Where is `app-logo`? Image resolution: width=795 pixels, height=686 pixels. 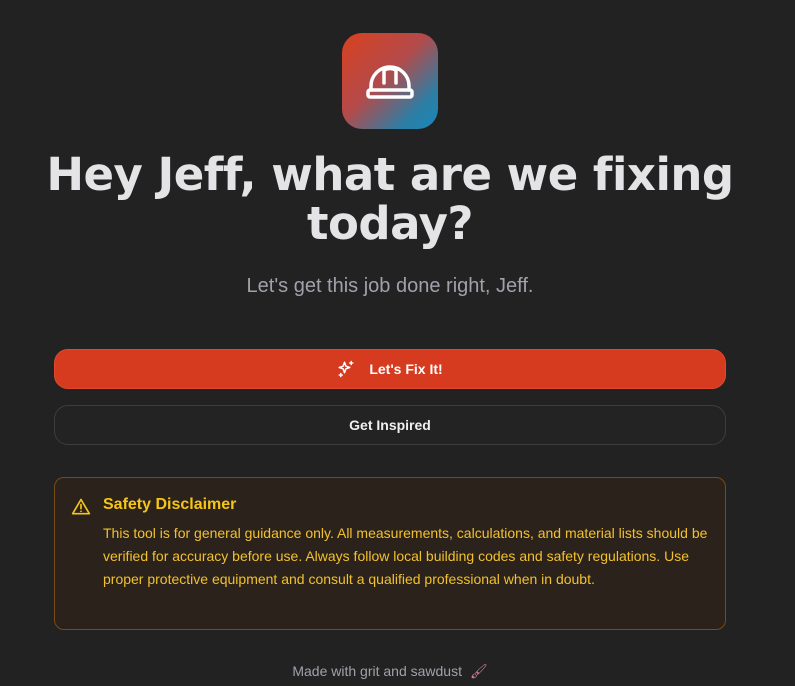 app-logo is located at coordinates (390, 81).